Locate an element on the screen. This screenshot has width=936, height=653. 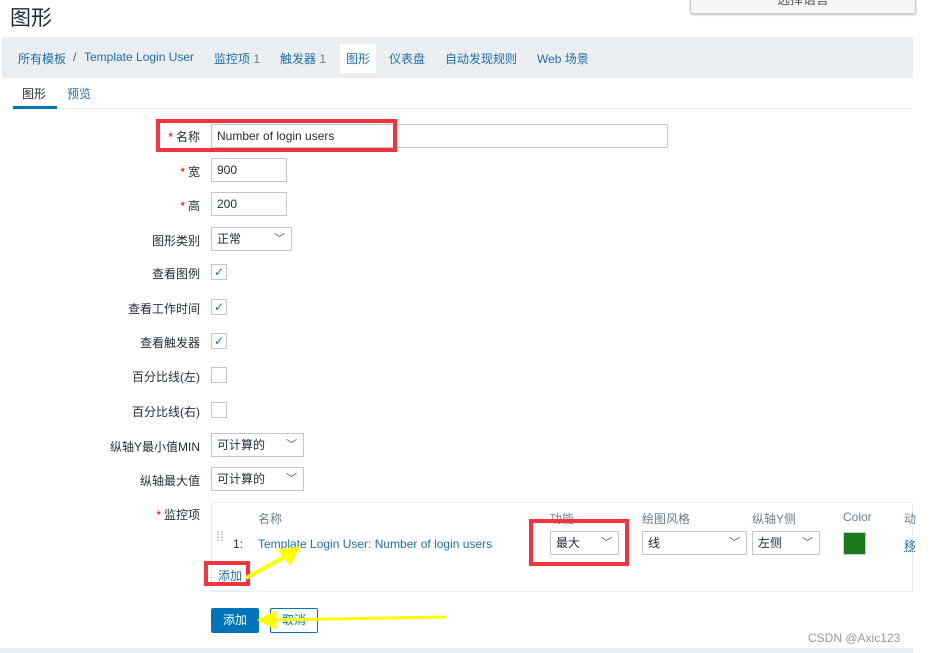
watermark: CSDN @Axic123 is located at coordinates (854, 638).